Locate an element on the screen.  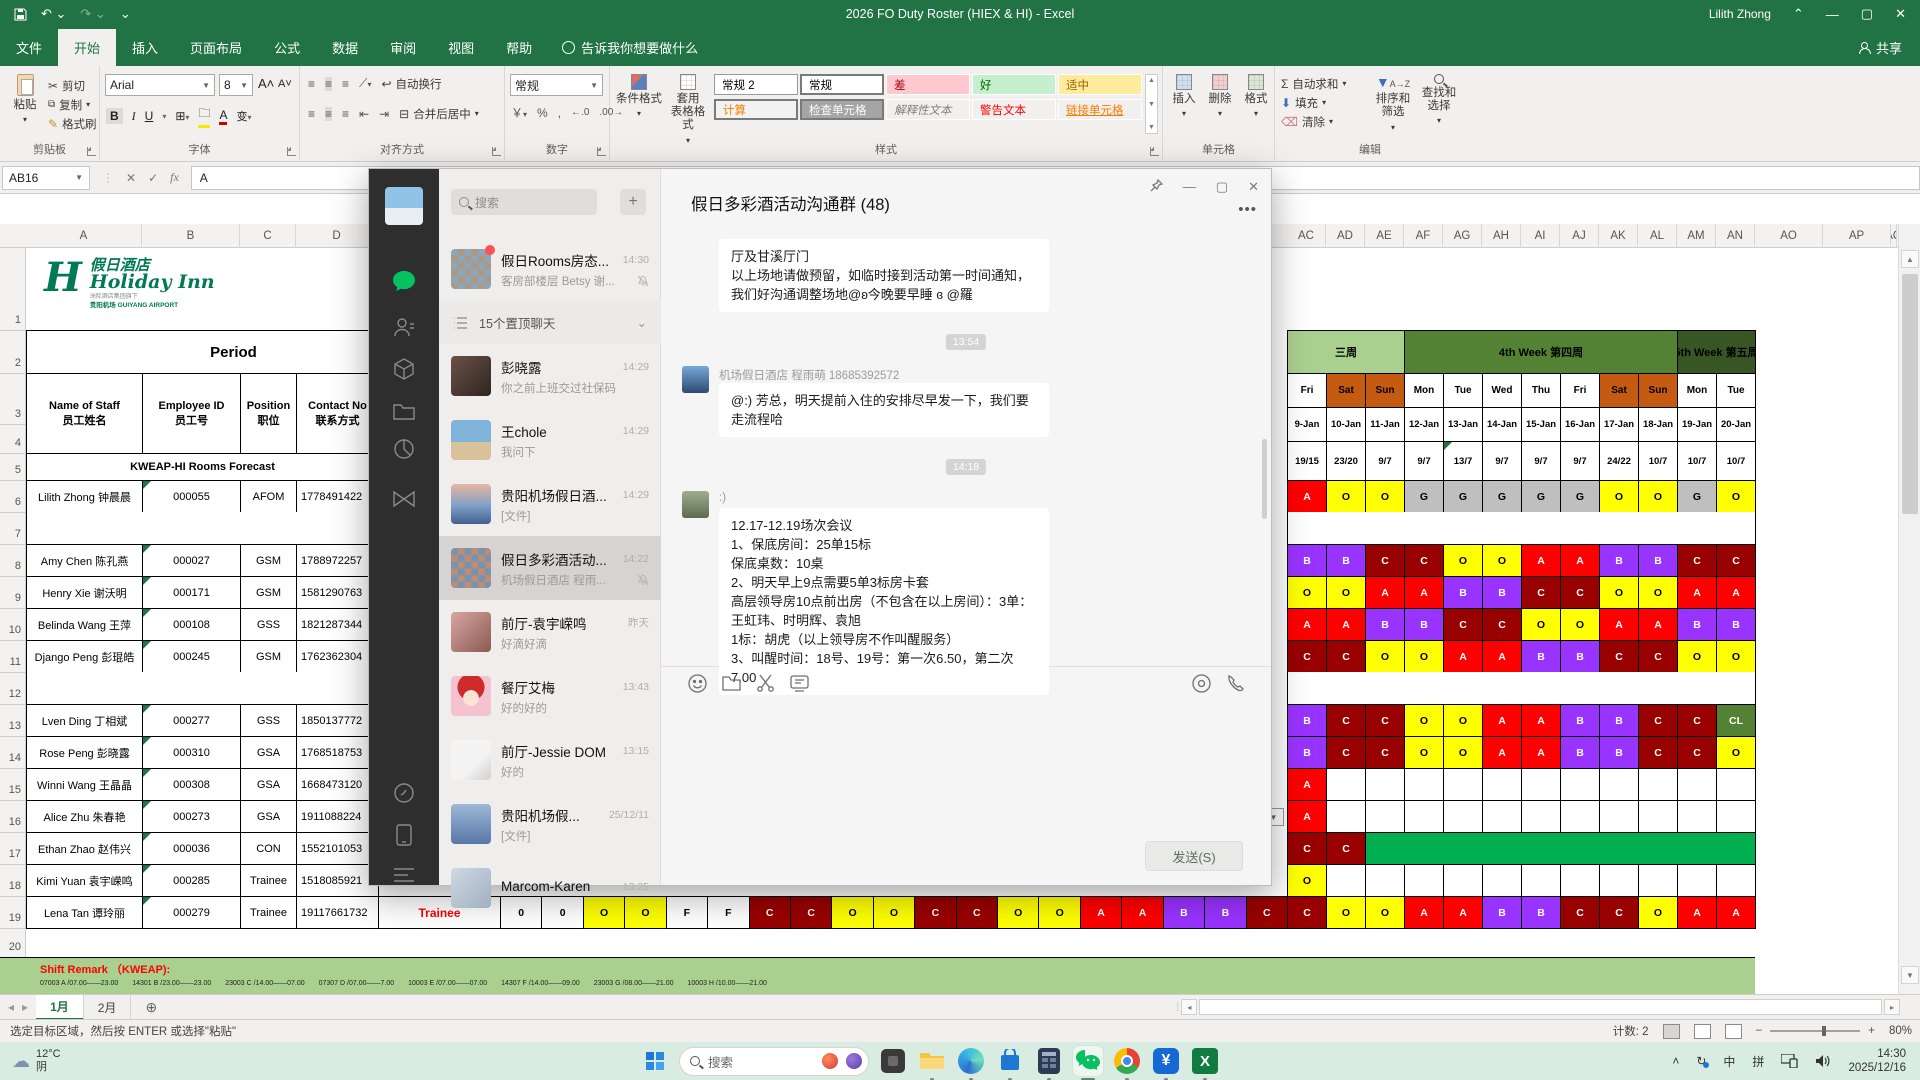
taskbar-app-excel: X is located at coordinates (1205, 1063).